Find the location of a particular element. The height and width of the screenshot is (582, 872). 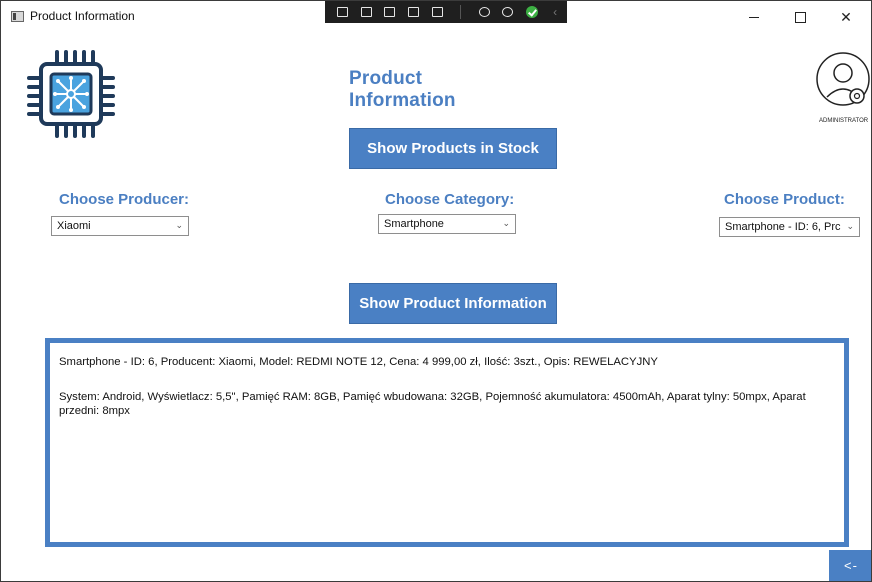

category-dropdown: Smartphone ⌄ is located at coordinates (447, 224).